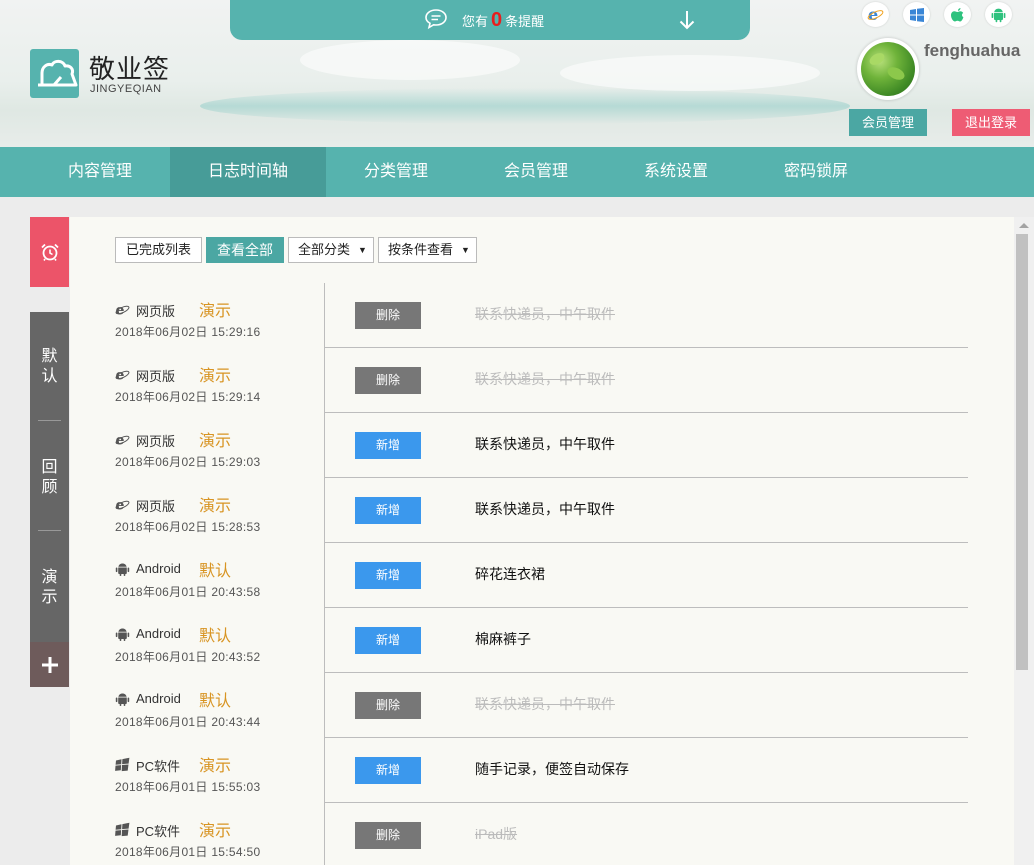 This screenshot has width=1034, height=865. I want to click on side-tab-divider, so click(49, 420).